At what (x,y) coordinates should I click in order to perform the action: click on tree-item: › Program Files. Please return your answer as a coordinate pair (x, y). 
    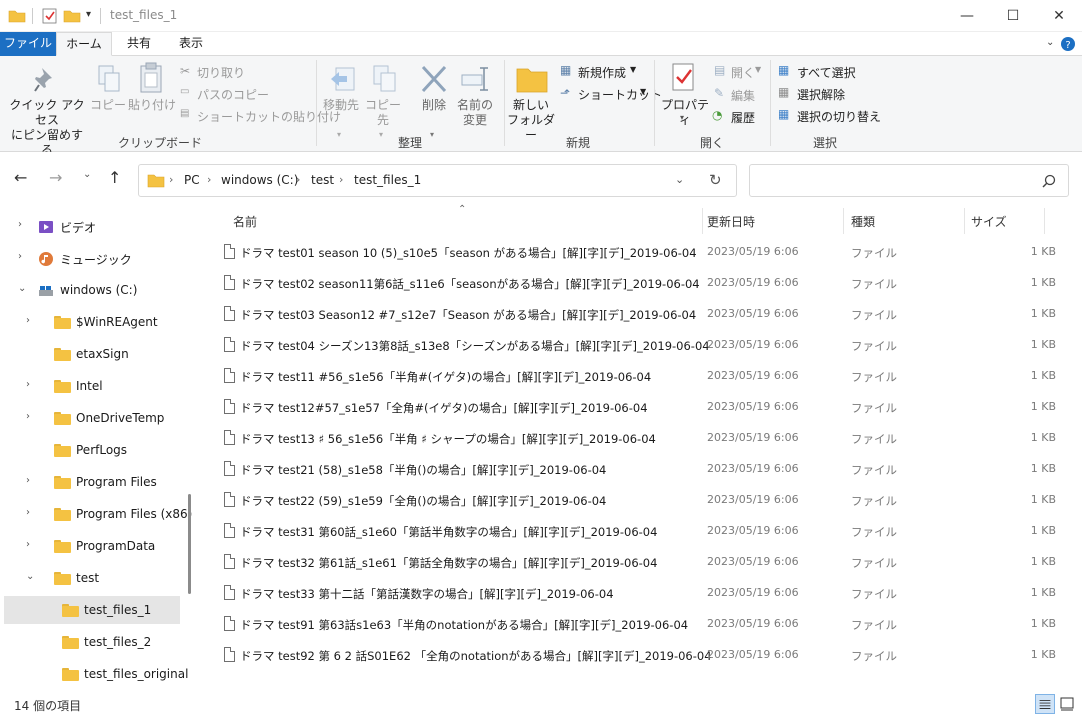
    Looking at the image, I should click on (92, 482).